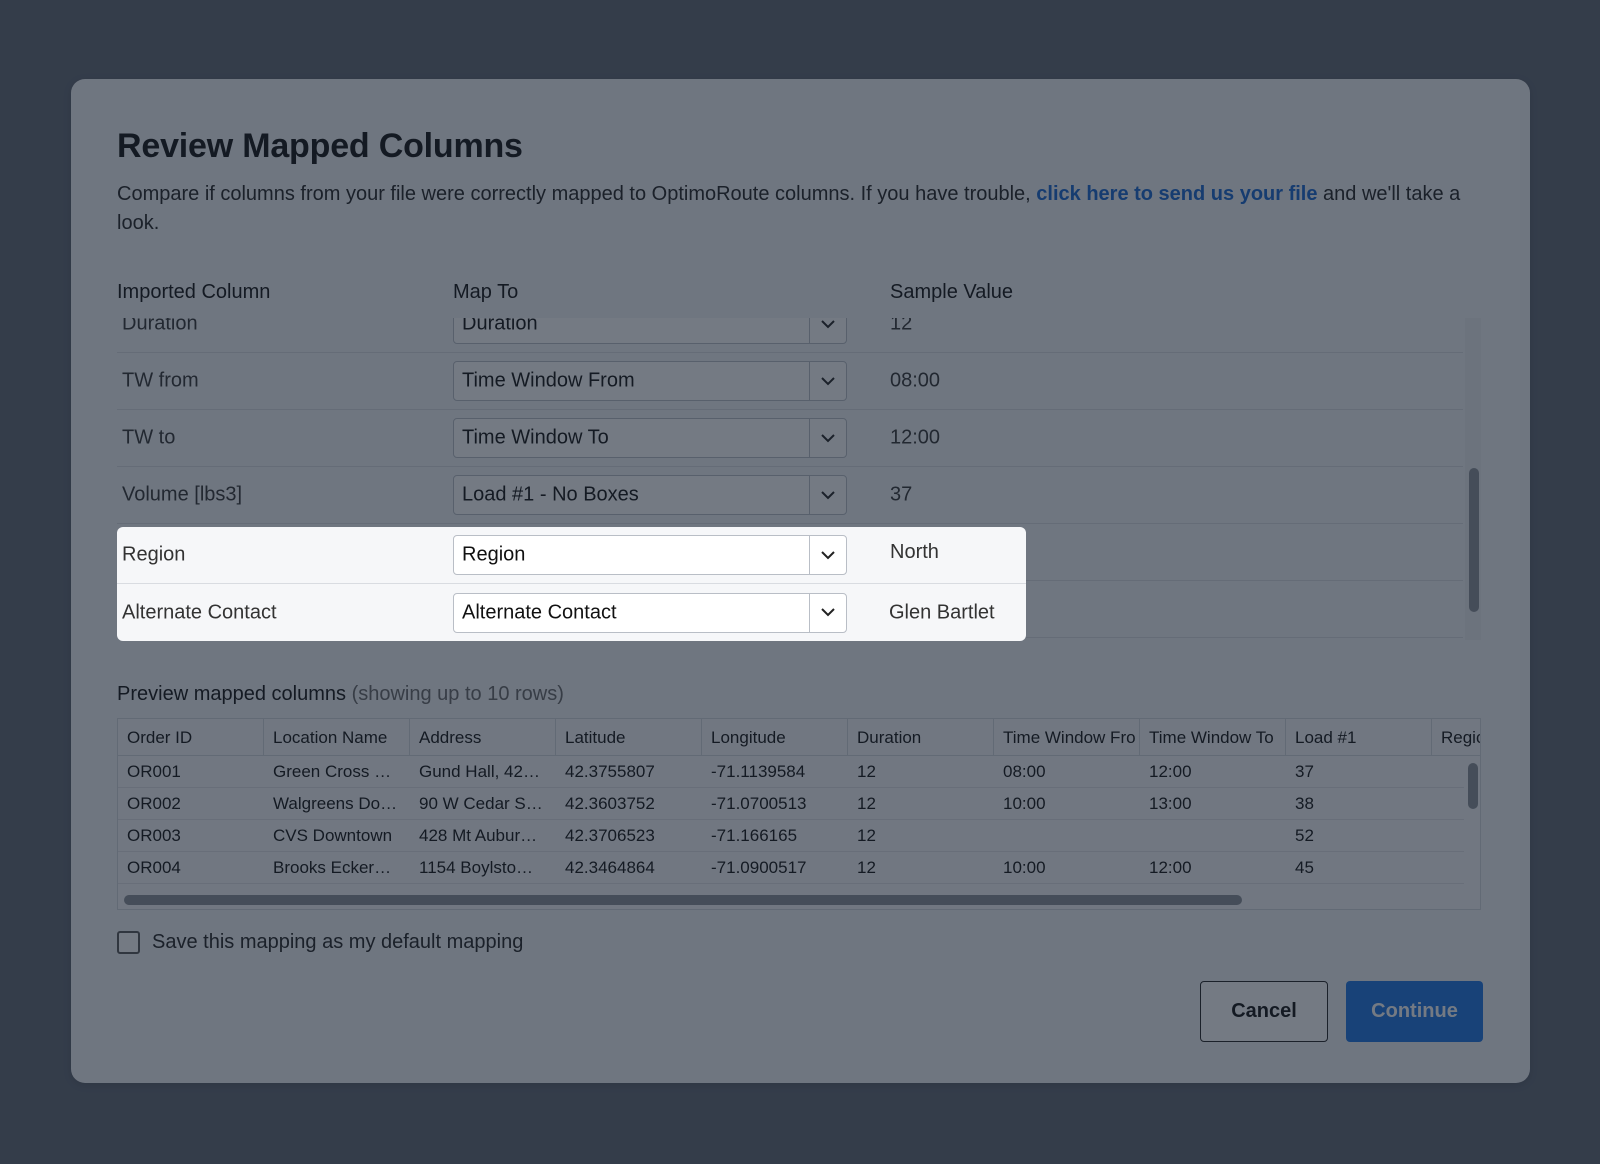 The image size is (1600, 1164). I want to click on map-to-header: Map To, so click(486, 292).